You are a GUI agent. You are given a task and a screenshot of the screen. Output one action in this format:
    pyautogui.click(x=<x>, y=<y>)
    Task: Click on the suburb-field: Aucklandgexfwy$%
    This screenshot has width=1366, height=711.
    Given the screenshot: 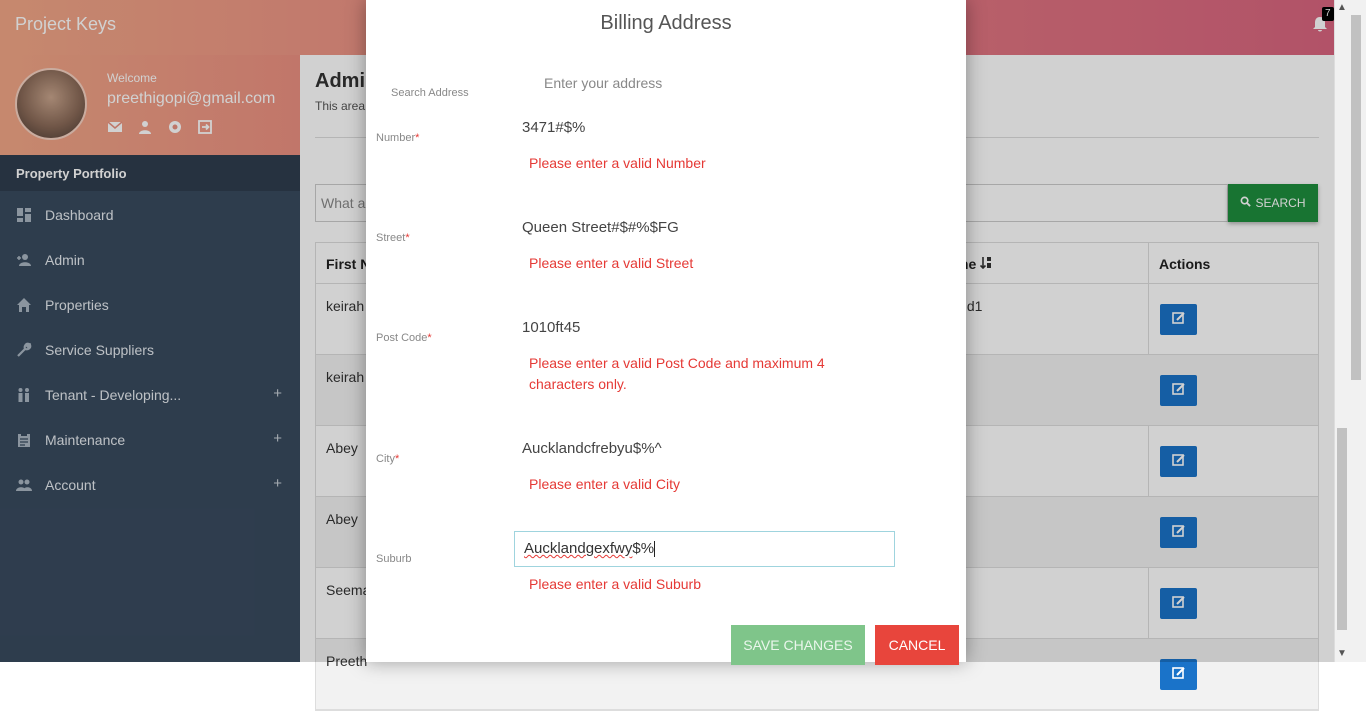 What is the action you would take?
    pyautogui.click(x=704, y=549)
    